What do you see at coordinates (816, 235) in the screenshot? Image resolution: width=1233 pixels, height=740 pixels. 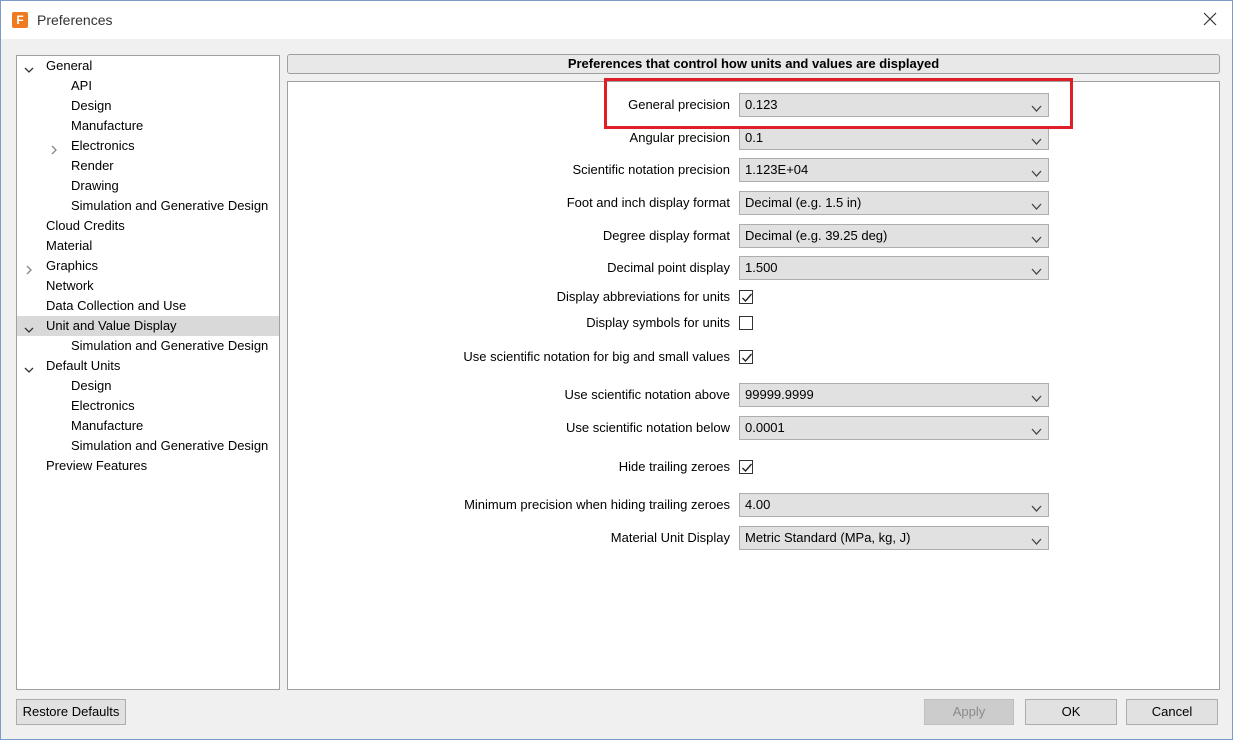 I see `dropdown-value: Decimal (e.g. 39.25 deg)` at bounding box center [816, 235].